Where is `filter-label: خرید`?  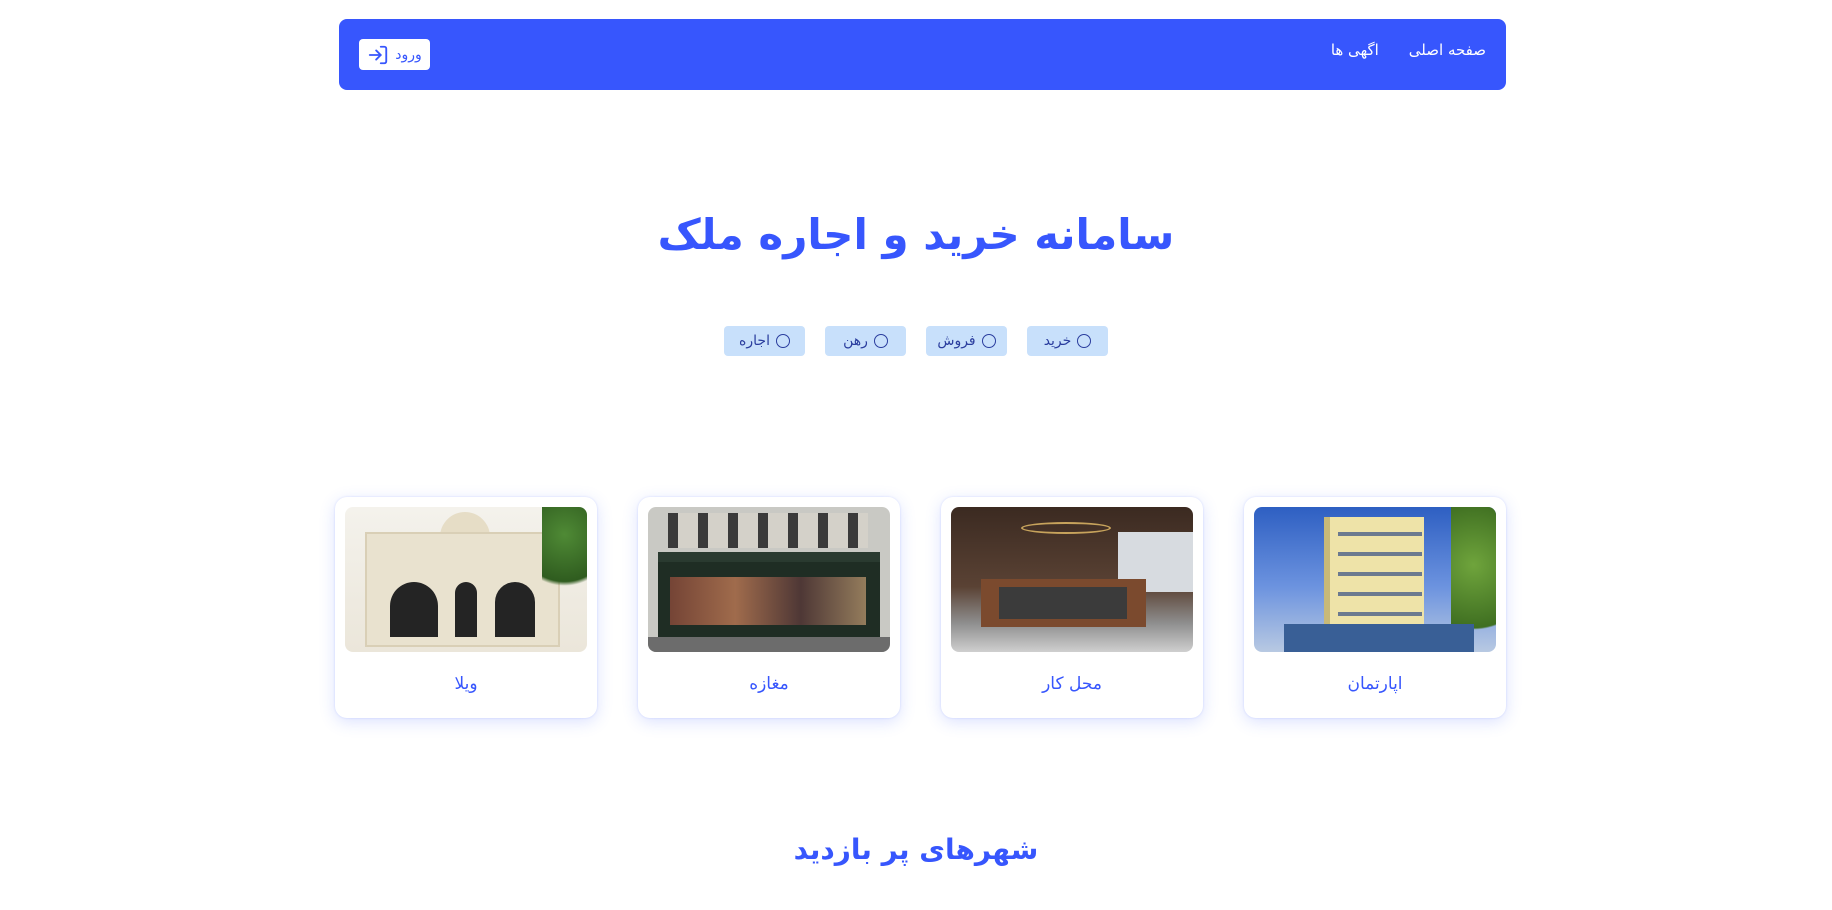
filter-label: خرید is located at coordinates (1057, 341).